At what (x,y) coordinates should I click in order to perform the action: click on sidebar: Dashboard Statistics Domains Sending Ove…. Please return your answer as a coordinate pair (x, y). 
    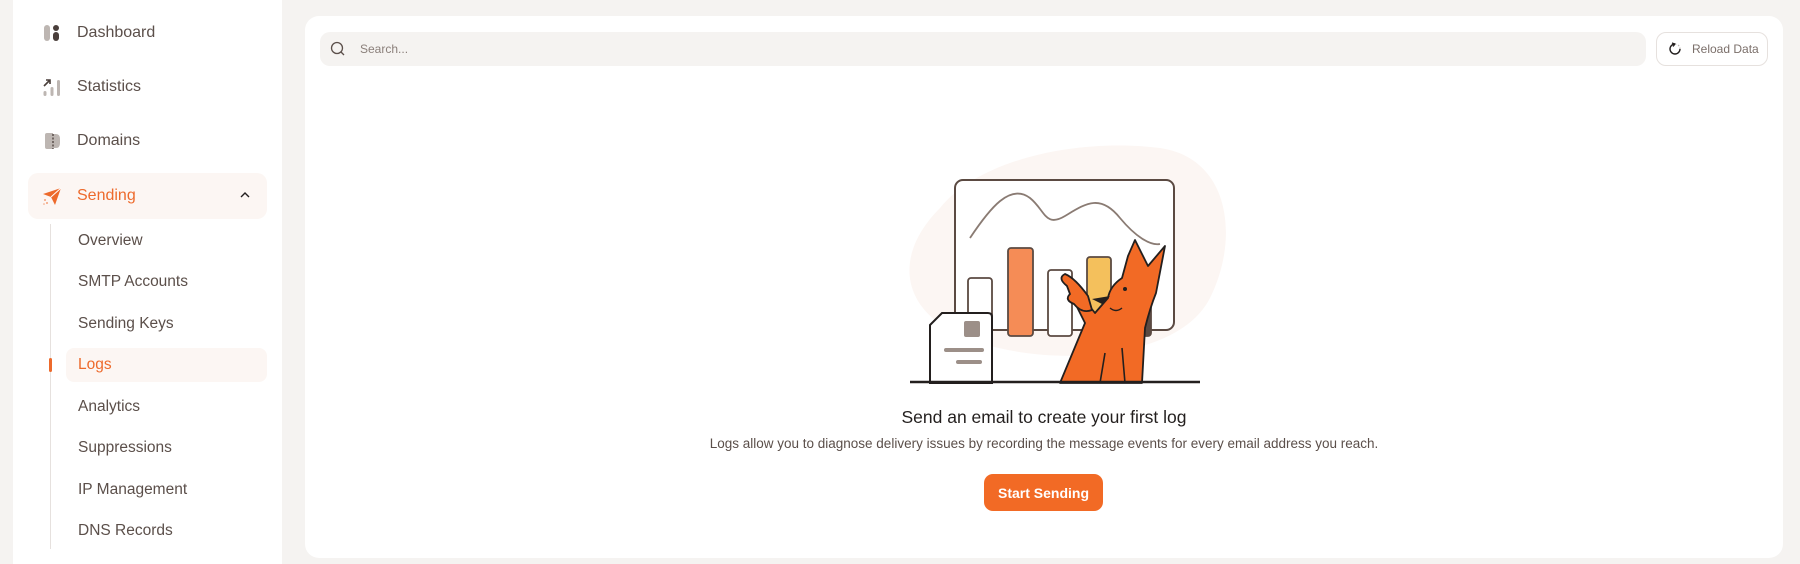
    Looking at the image, I should click on (147, 282).